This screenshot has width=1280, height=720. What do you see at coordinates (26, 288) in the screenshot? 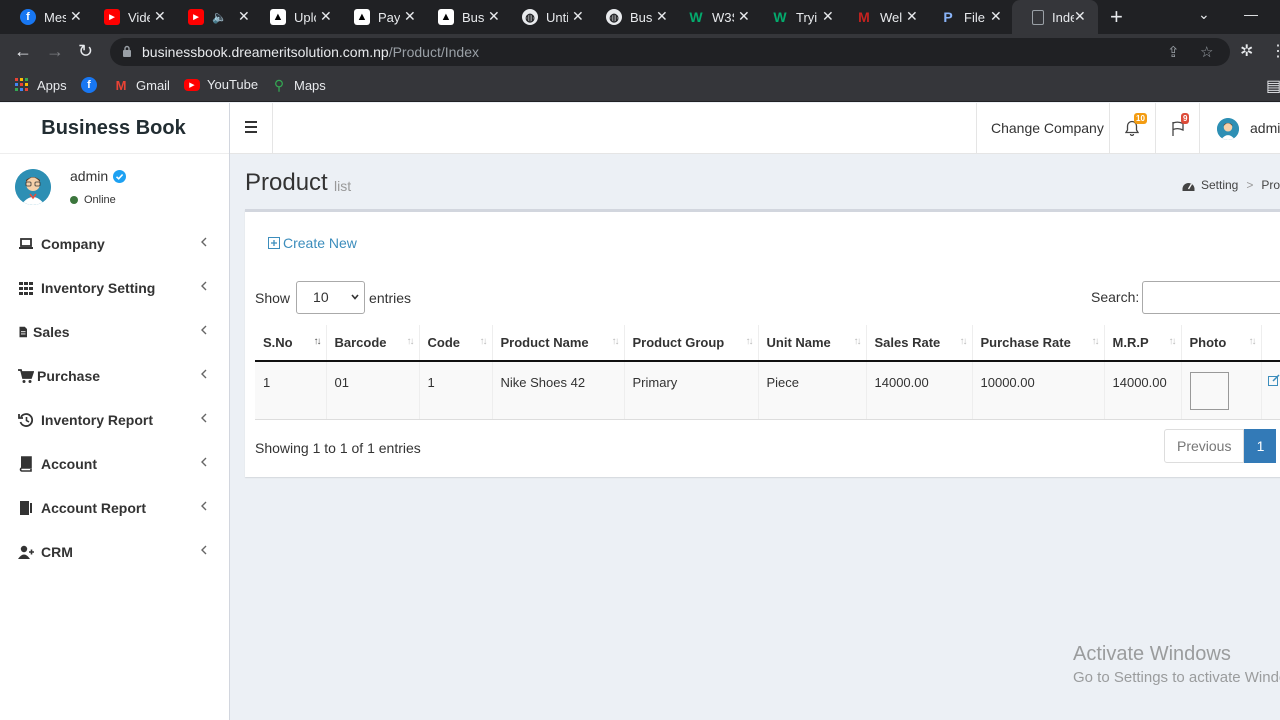
I see `th-icon` at bounding box center [26, 288].